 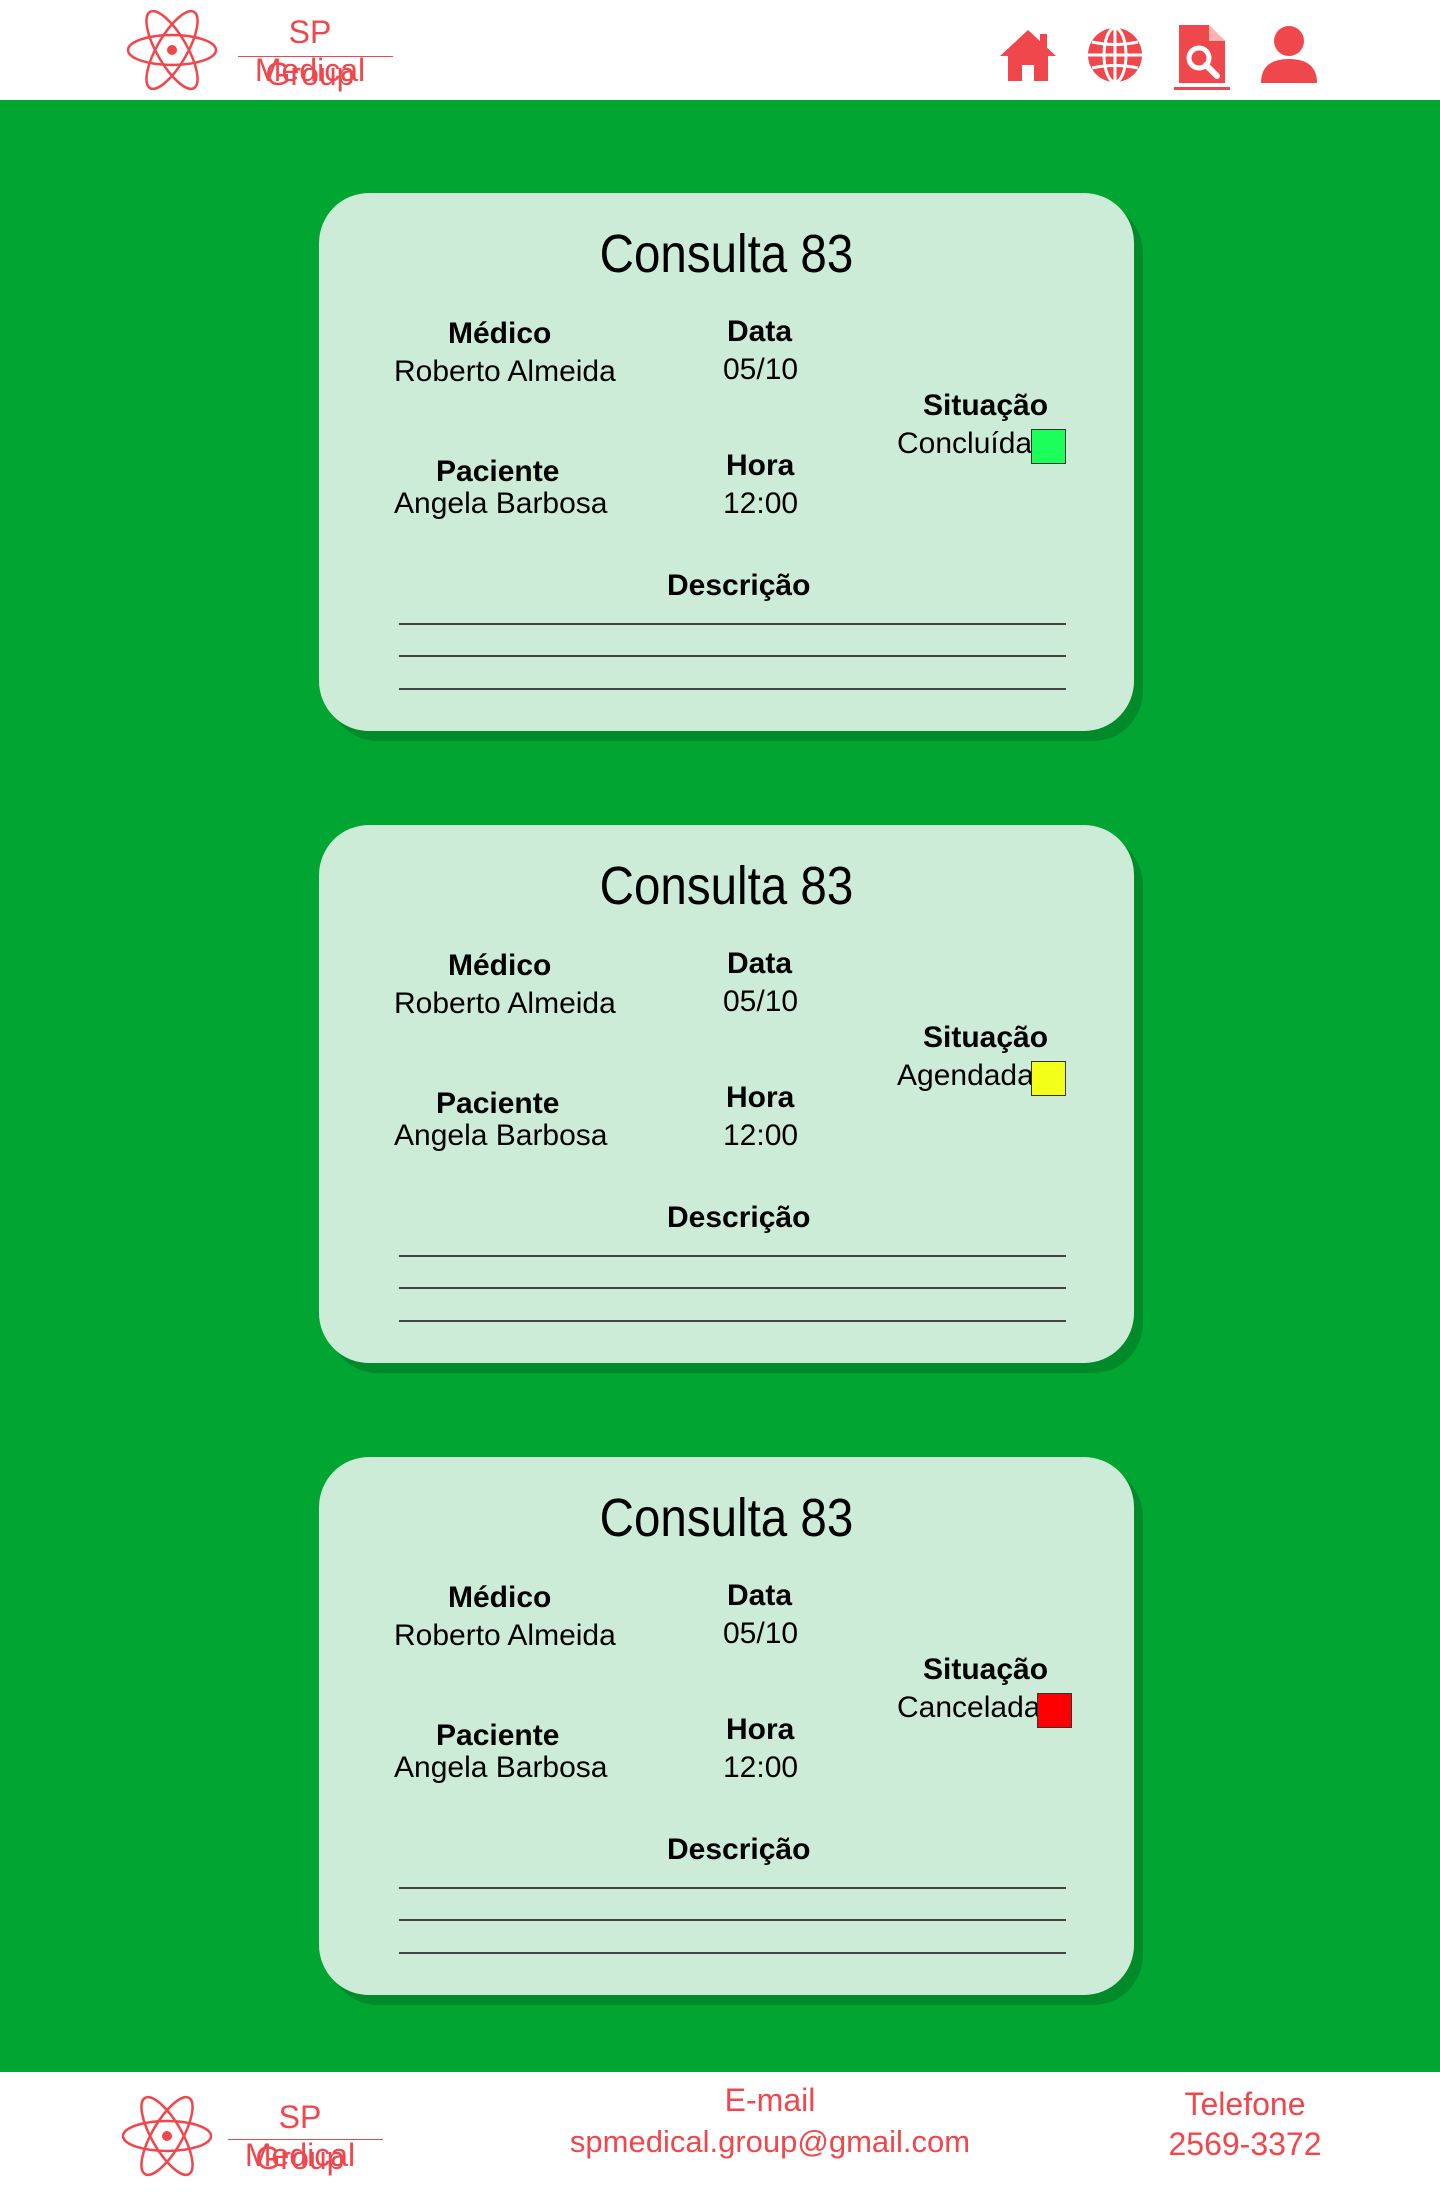 I want to click on document-search-icon, so click(x=1202, y=54).